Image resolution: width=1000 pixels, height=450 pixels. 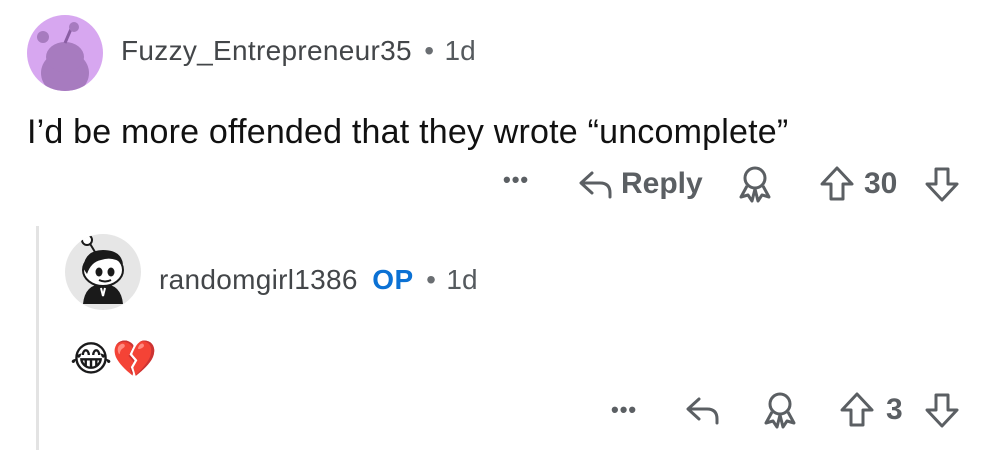 I want to click on reply-label: Reply, so click(x=662, y=184).